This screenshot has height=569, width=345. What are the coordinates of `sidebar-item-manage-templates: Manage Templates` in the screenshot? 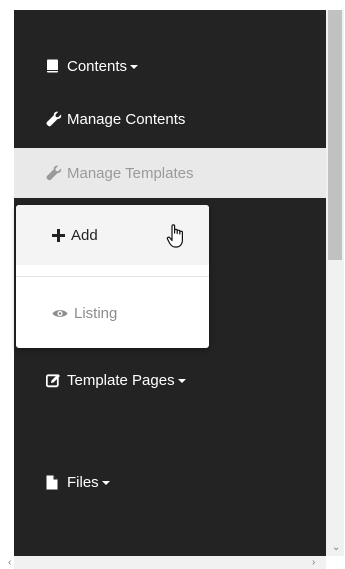 It's located at (170, 173).